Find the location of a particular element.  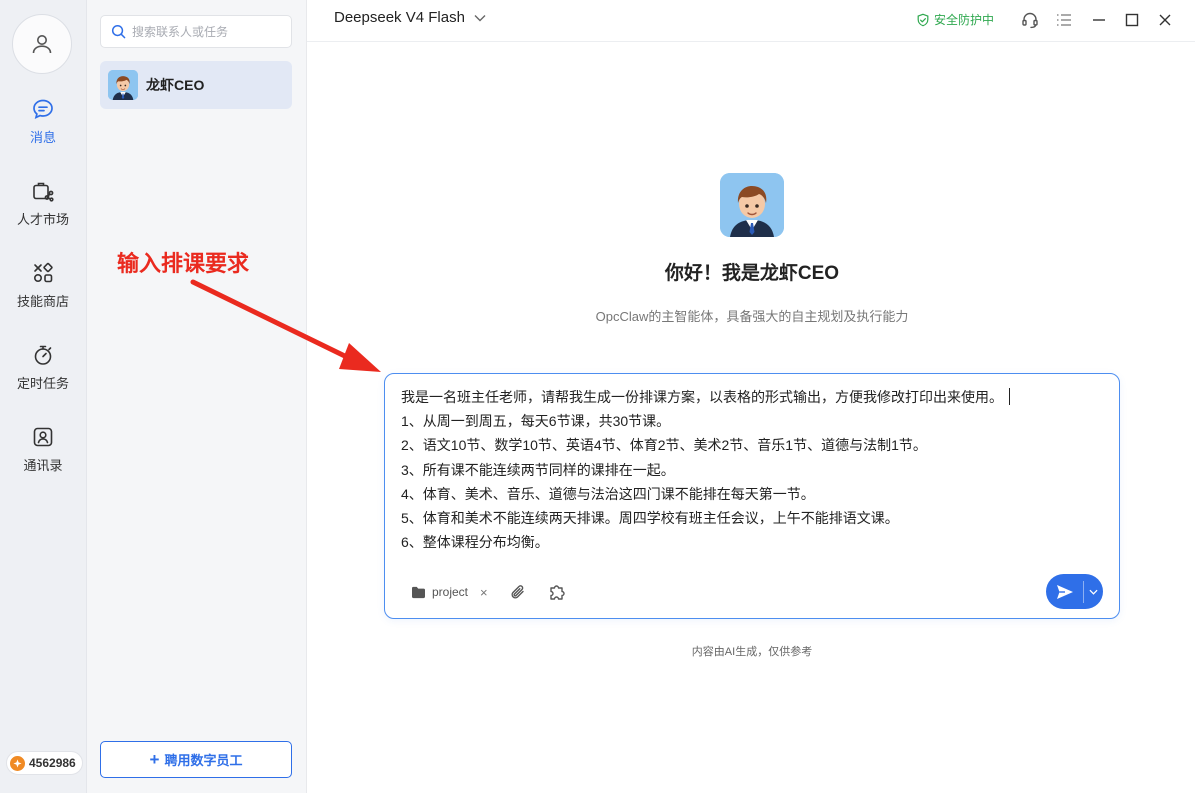

close-icon is located at coordinates (1165, 20).